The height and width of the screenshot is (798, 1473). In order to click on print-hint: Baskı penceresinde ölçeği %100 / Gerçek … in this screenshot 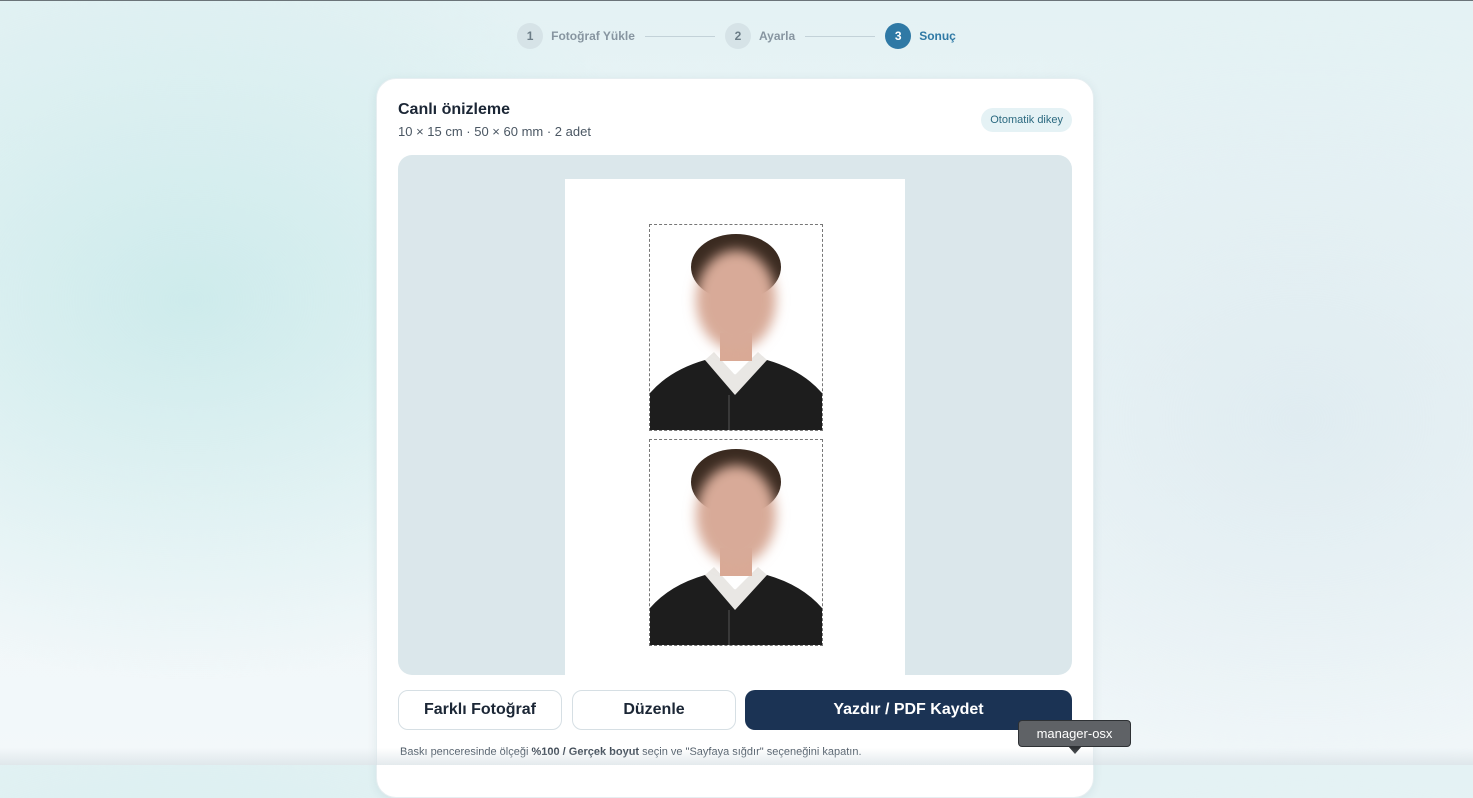, I will do `click(631, 752)`.